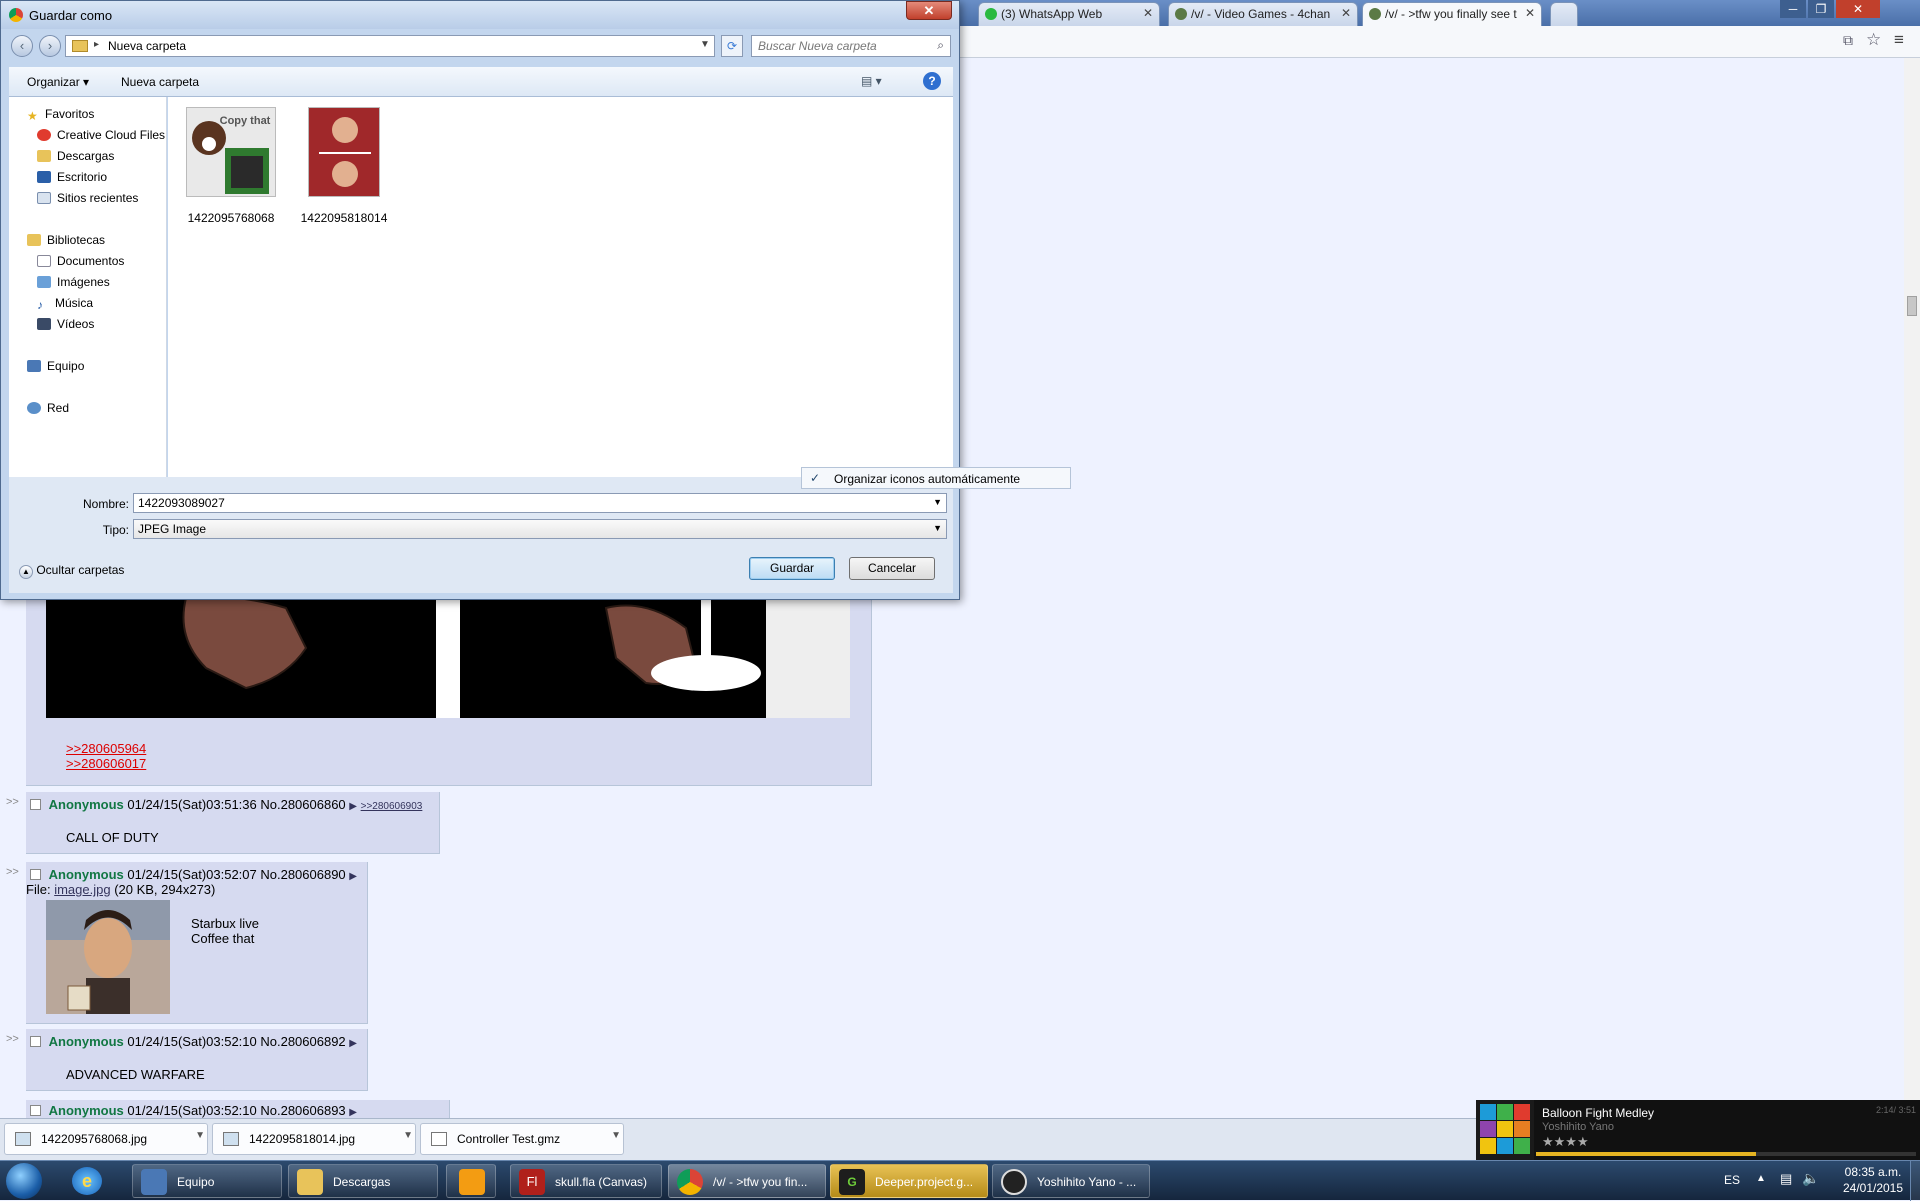  I want to click on op-quote-1: >>280605964, so click(106, 748).